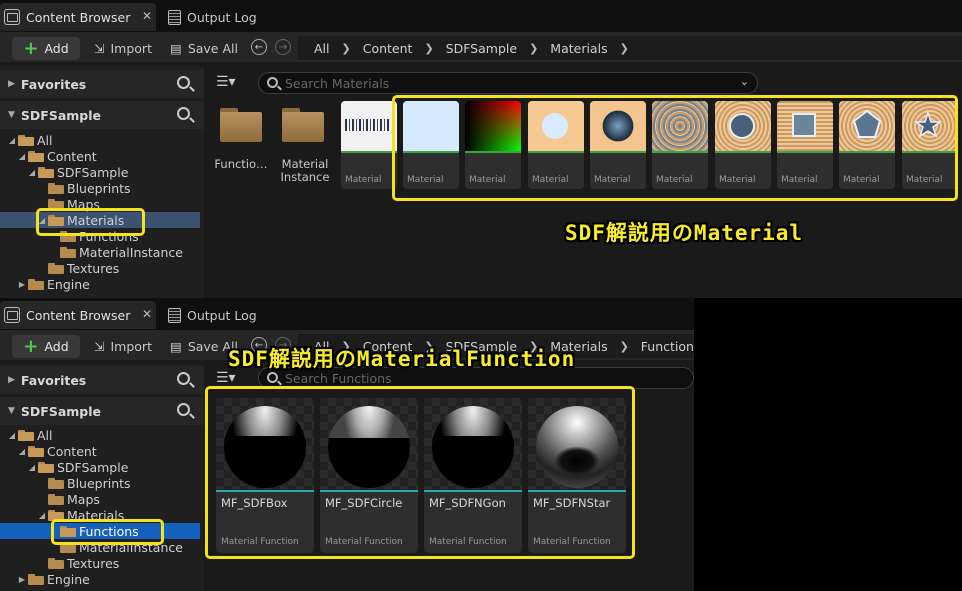 The width and height of the screenshot is (962, 591). Describe the element at coordinates (212, 48) in the screenshot. I see `save-all-label: Save All` at that location.